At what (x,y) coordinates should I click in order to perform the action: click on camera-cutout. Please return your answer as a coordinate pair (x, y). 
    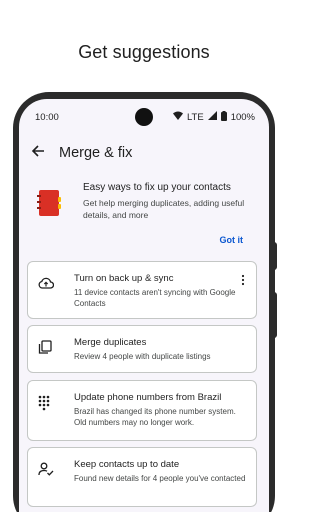
    Looking at the image, I should click on (144, 117).